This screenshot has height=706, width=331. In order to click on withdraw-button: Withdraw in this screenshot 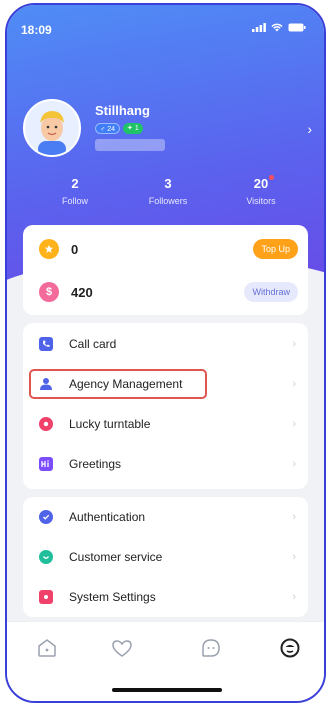, I will do `click(271, 292)`.